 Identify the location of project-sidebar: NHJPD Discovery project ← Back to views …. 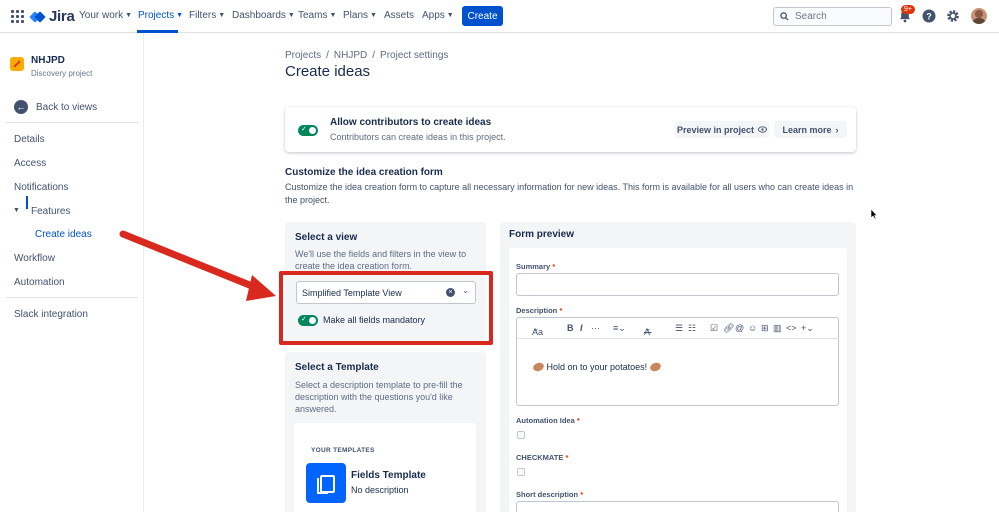
(72, 272).